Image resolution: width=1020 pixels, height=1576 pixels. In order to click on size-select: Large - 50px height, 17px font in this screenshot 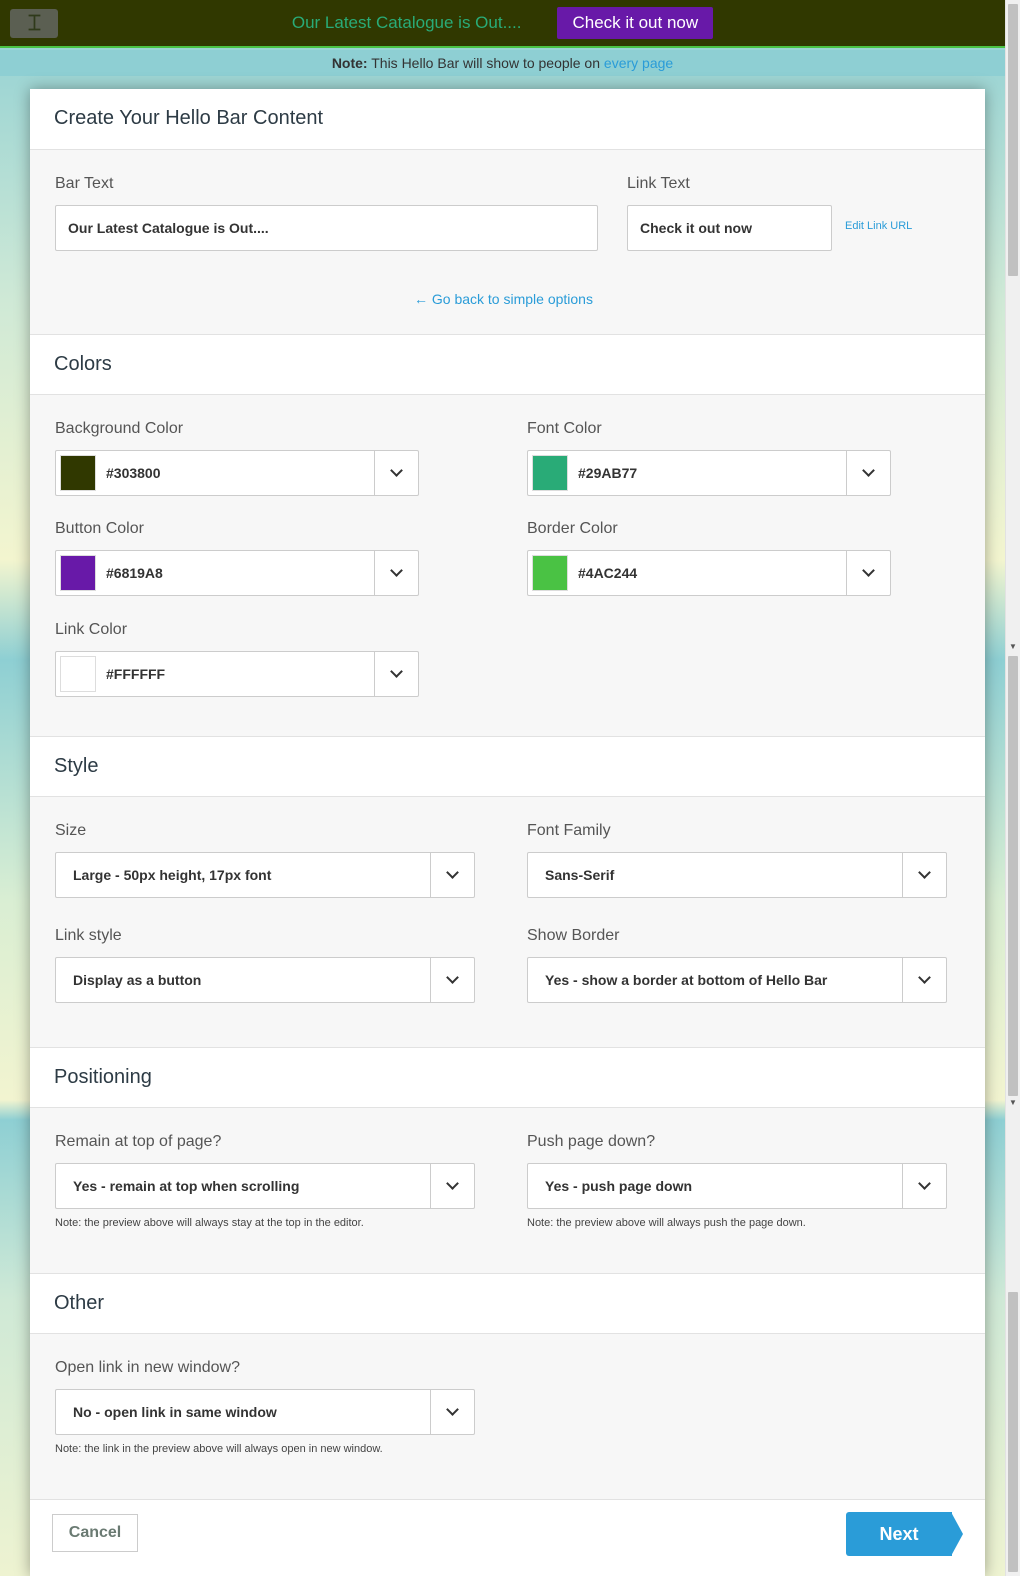, I will do `click(265, 875)`.